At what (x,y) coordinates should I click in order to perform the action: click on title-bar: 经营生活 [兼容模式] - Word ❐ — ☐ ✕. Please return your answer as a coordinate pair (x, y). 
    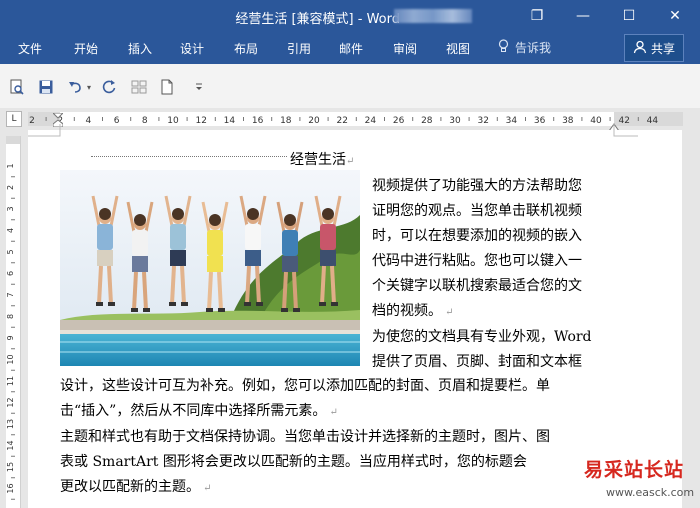
    Looking at the image, I should click on (350, 16).